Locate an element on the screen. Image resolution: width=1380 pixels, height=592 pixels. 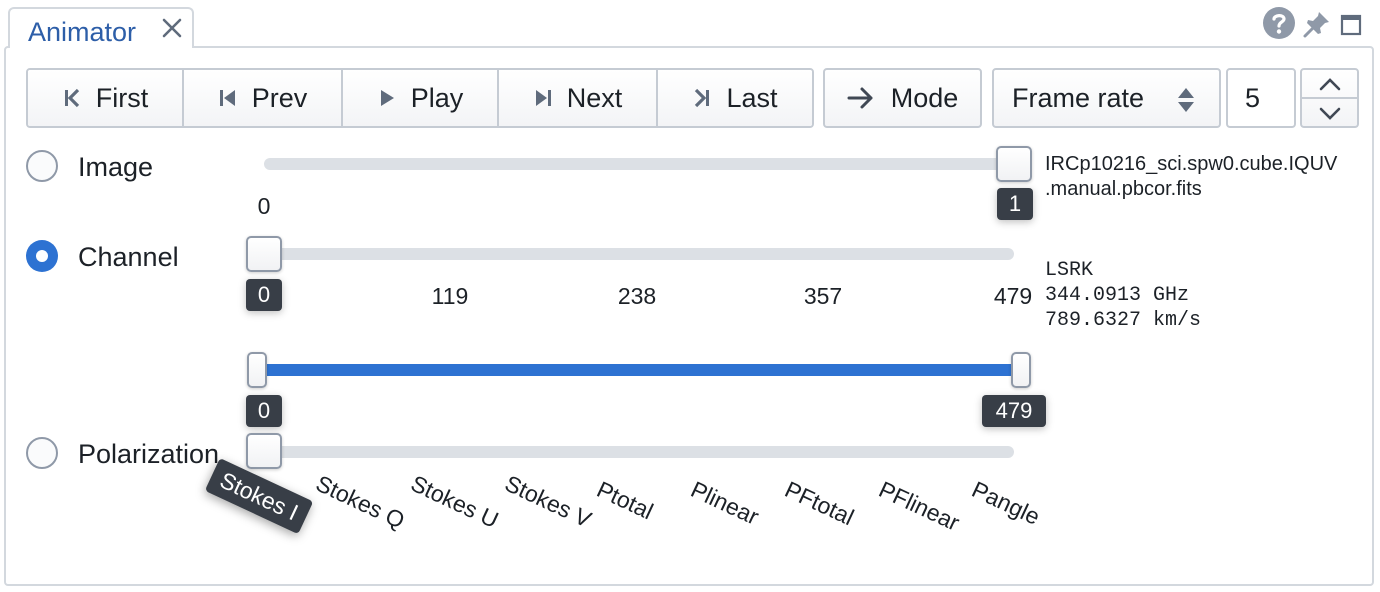
playback-controls: First Prev Play Next Last is located at coordinates (420, 98).